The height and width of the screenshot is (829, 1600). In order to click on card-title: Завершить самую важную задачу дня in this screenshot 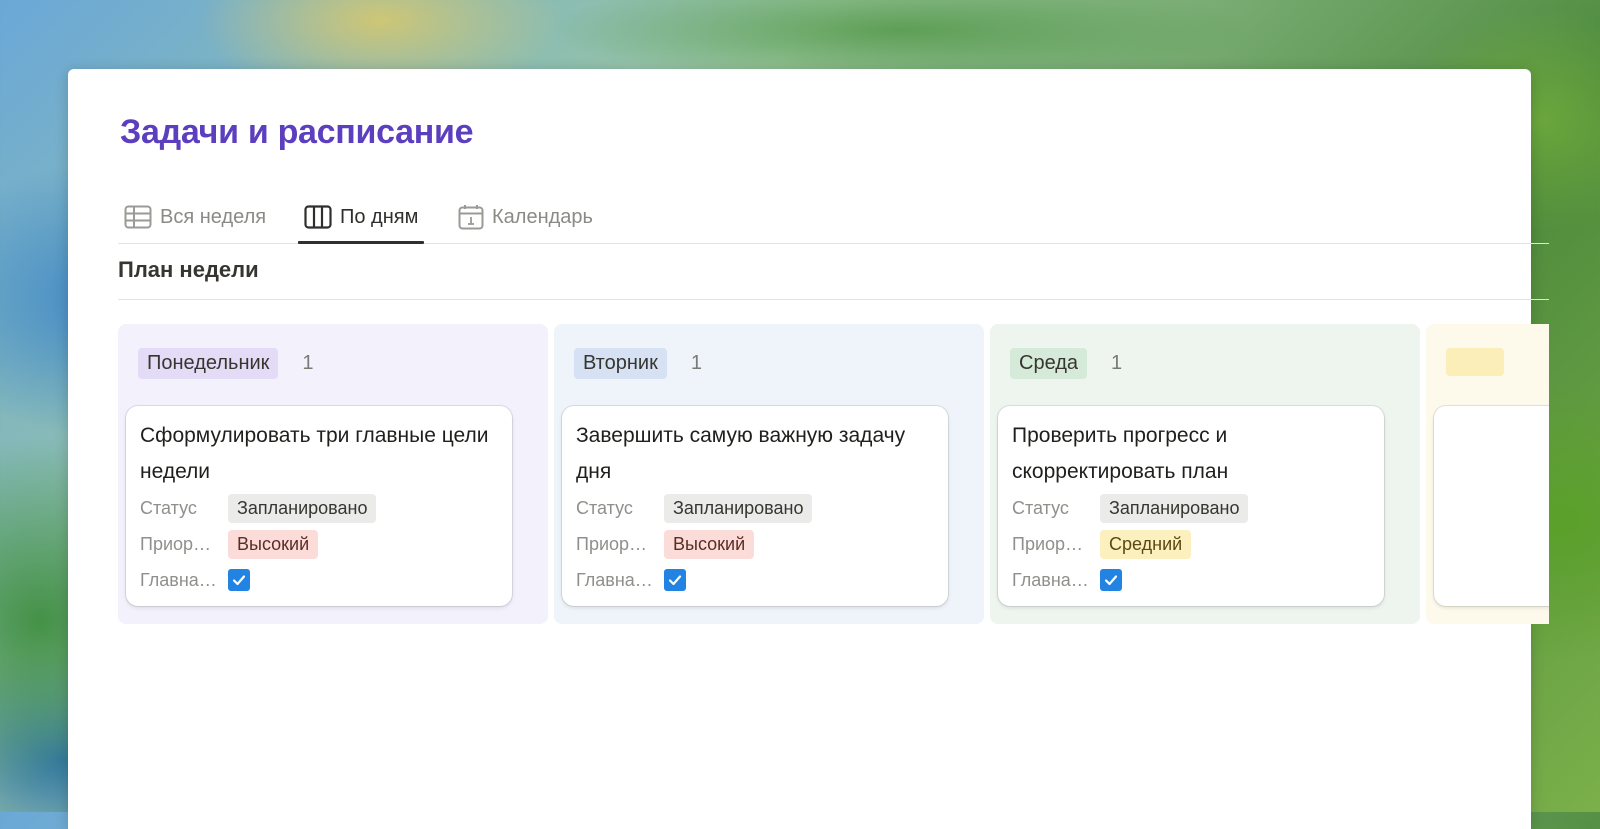, I will do `click(741, 453)`.